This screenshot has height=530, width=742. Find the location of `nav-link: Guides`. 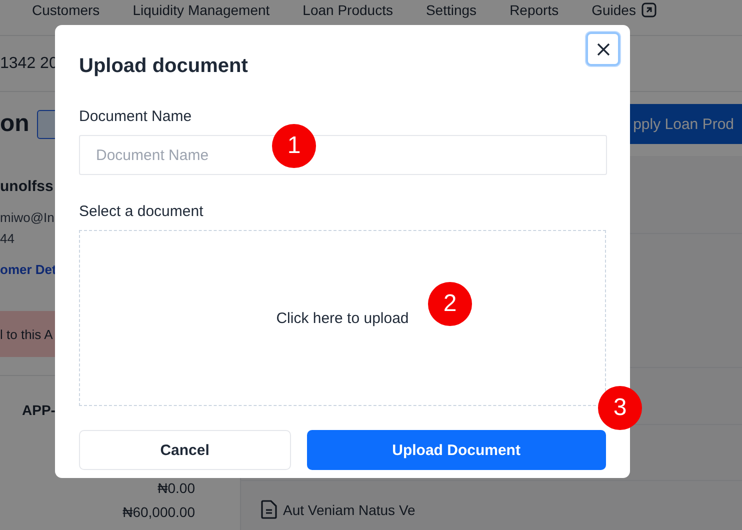

nav-link: Guides is located at coordinates (614, 10).